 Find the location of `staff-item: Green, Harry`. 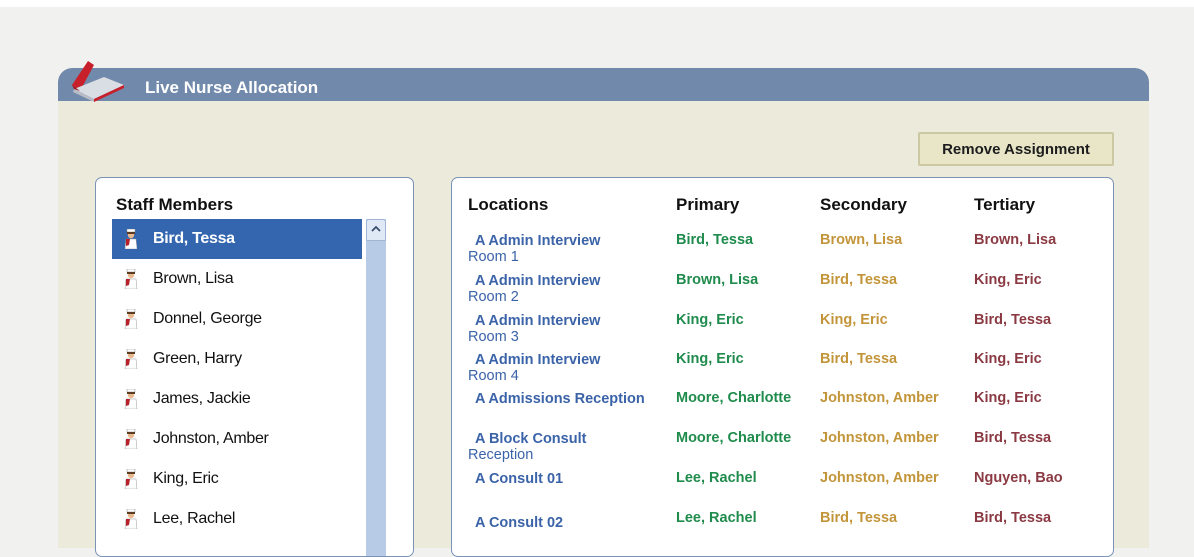

staff-item: Green, Harry is located at coordinates (237, 359).